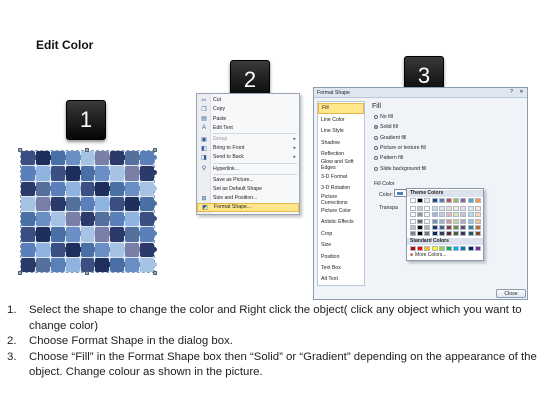  Describe the element at coordinates (511, 293) in the screenshot. I see `close-button: Close` at that location.